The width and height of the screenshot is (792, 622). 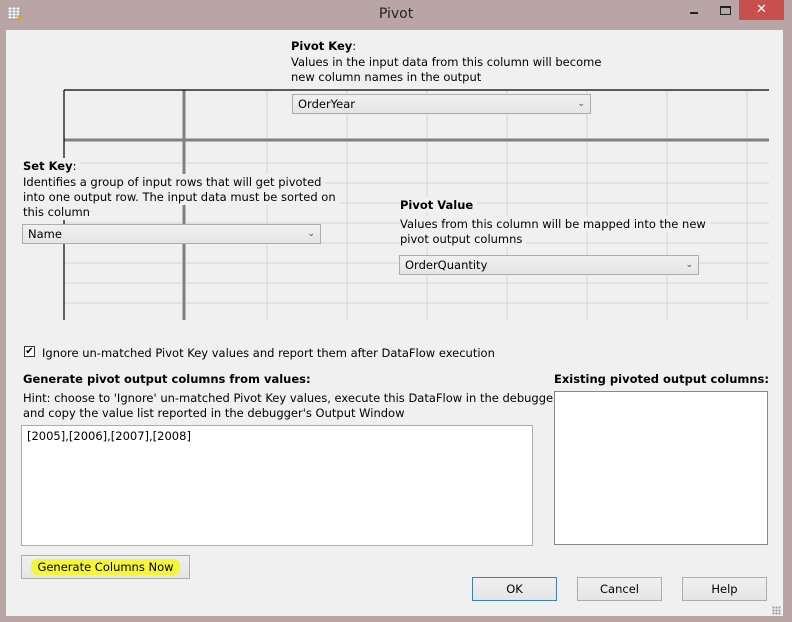 I want to click on pivot-key-selected: OrderYear, so click(x=327, y=104).